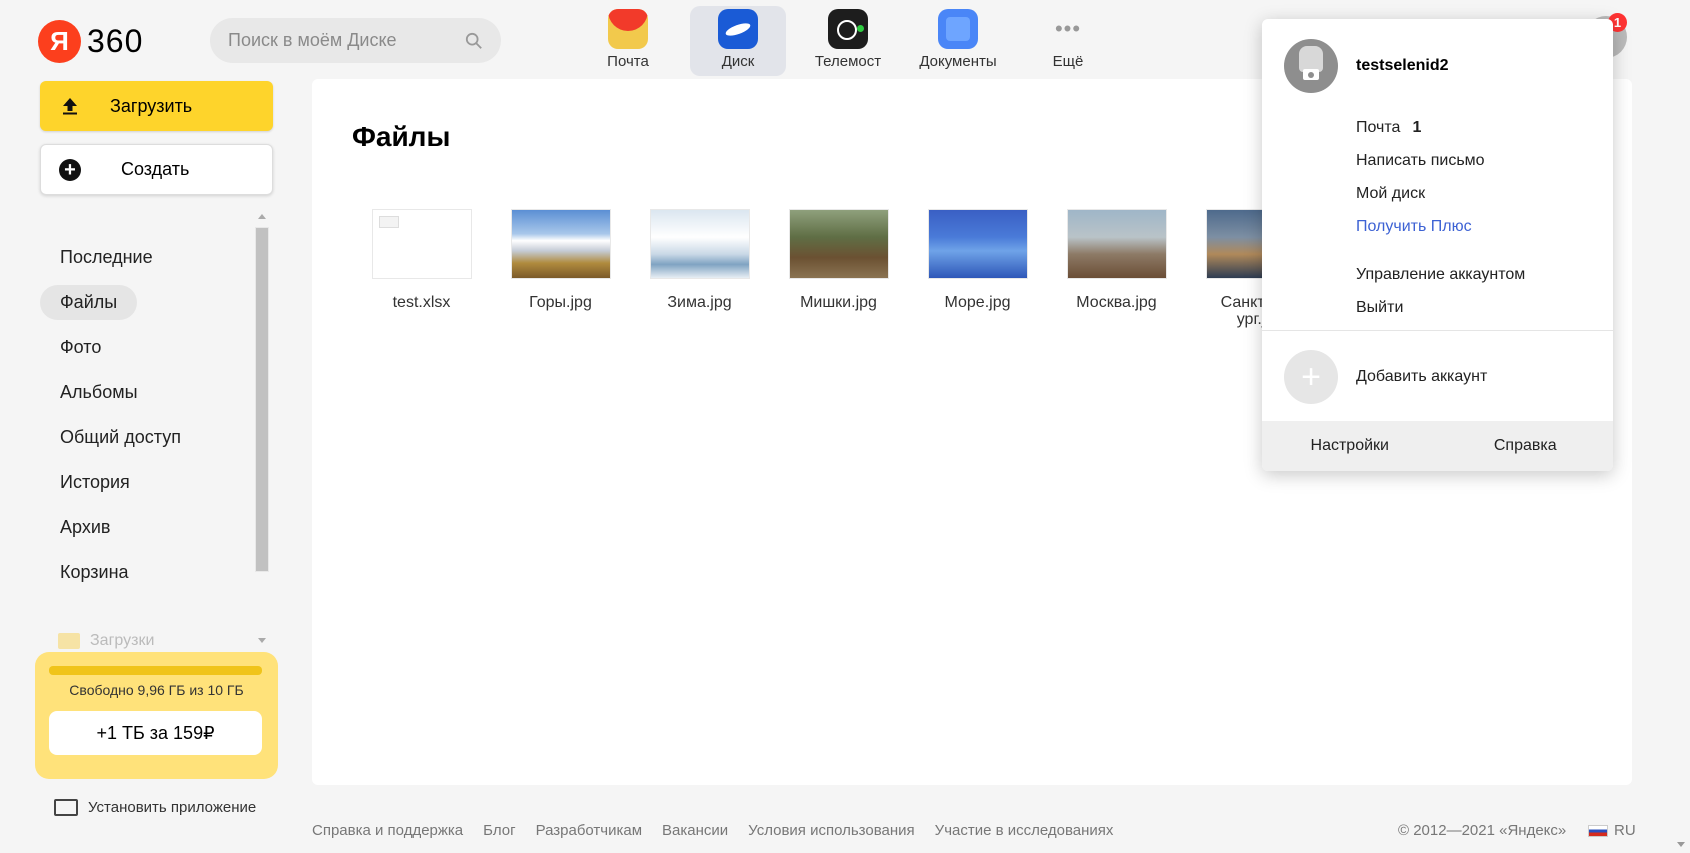 This screenshot has height=853, width=1690. I want to click on documents-icon, so click(958, 29).